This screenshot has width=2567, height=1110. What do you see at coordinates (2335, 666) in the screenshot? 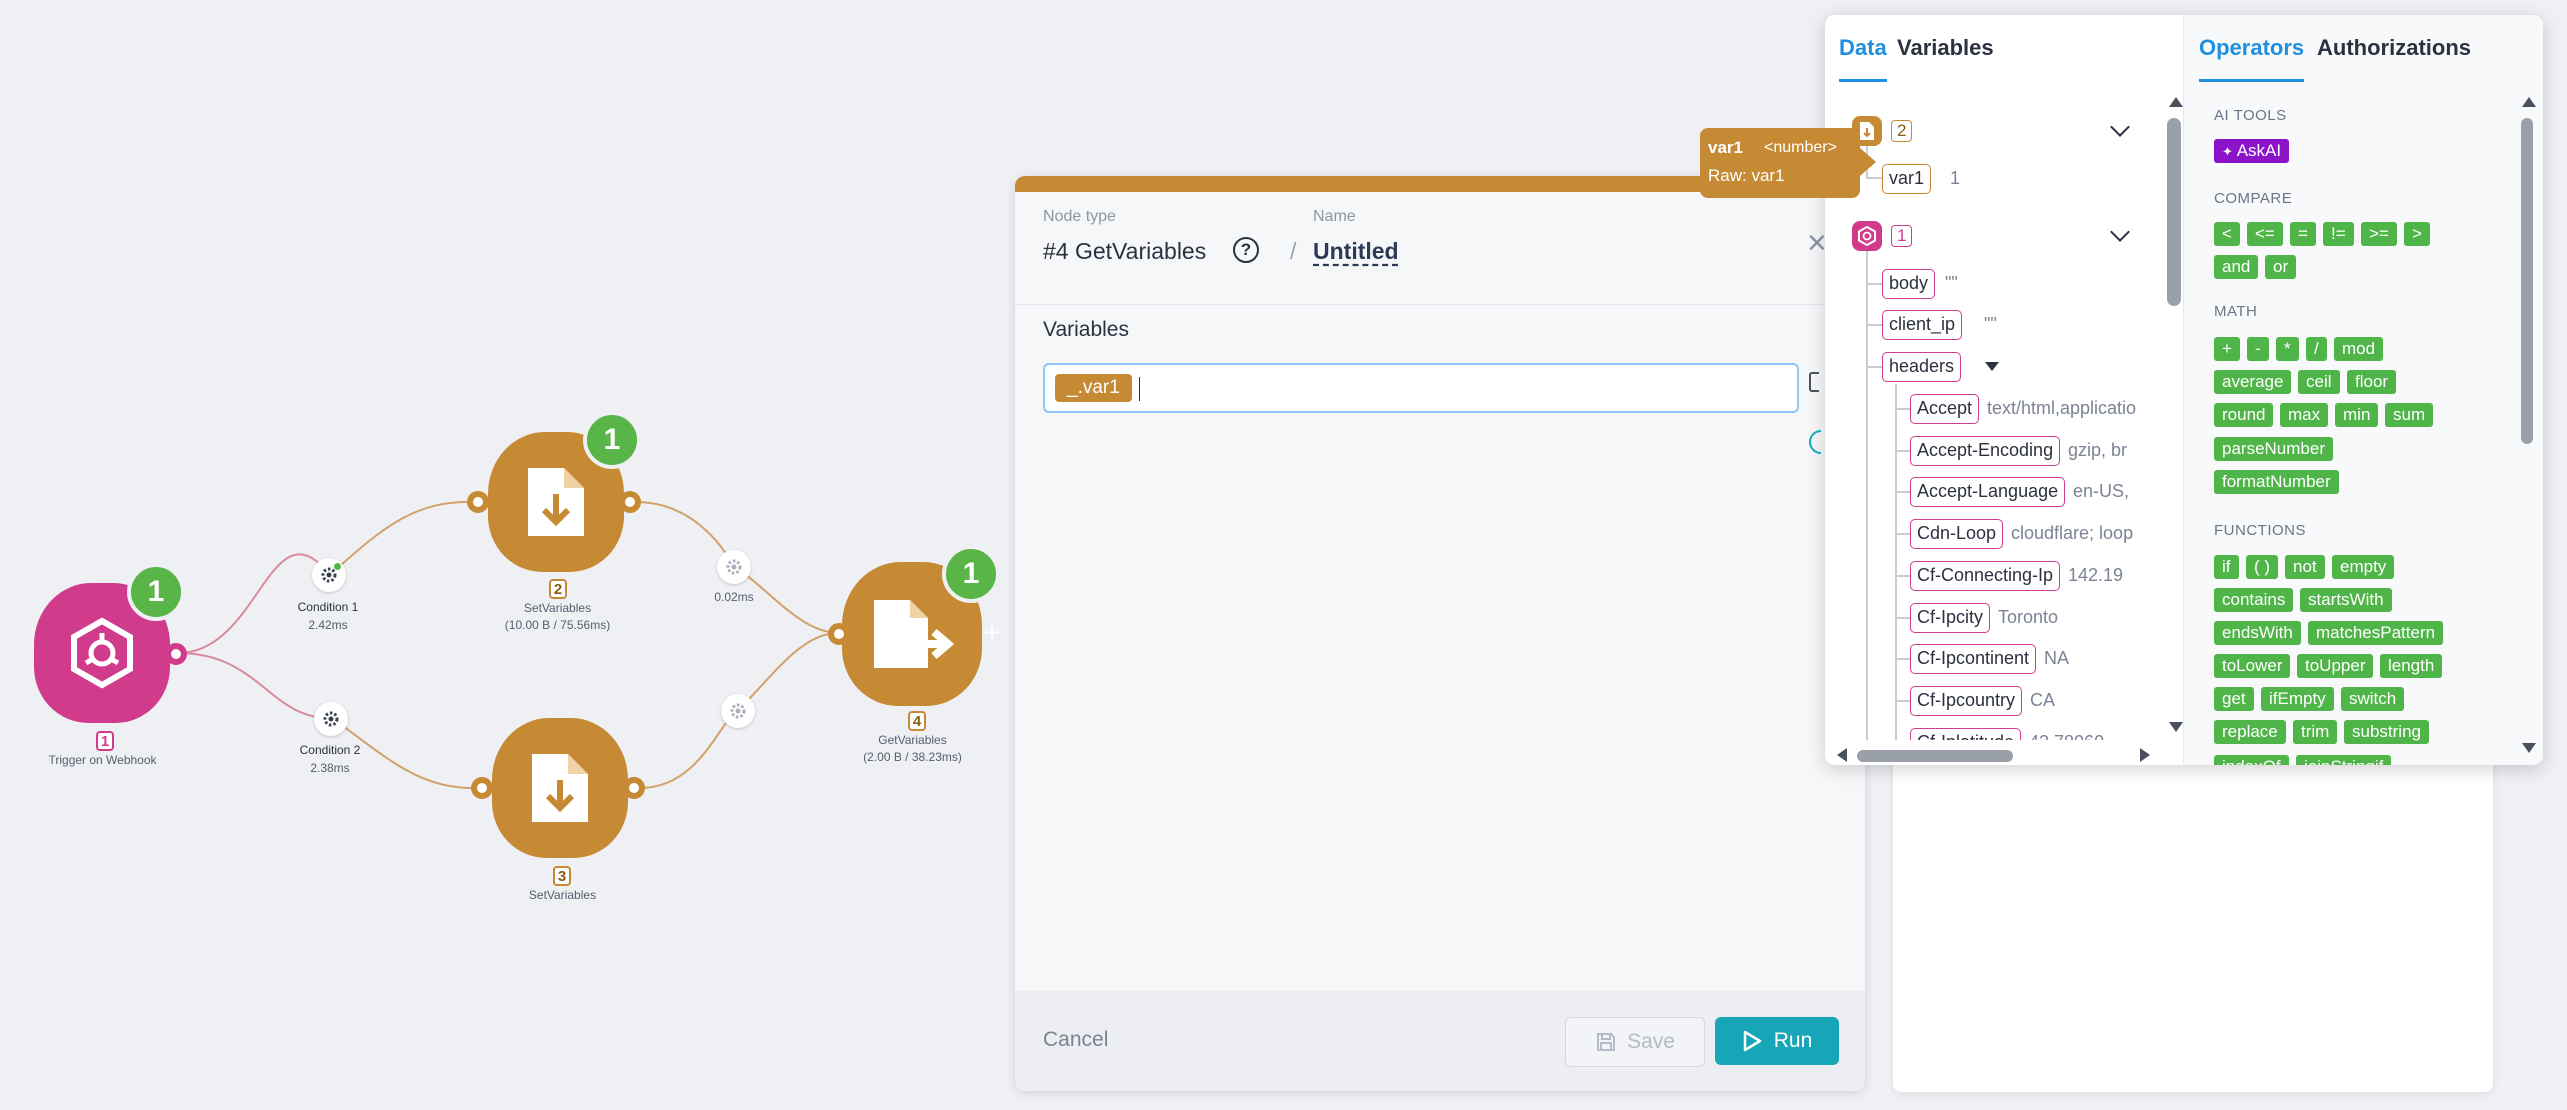
I see `op-button: toUpper` at bounding box center [2335, 666].